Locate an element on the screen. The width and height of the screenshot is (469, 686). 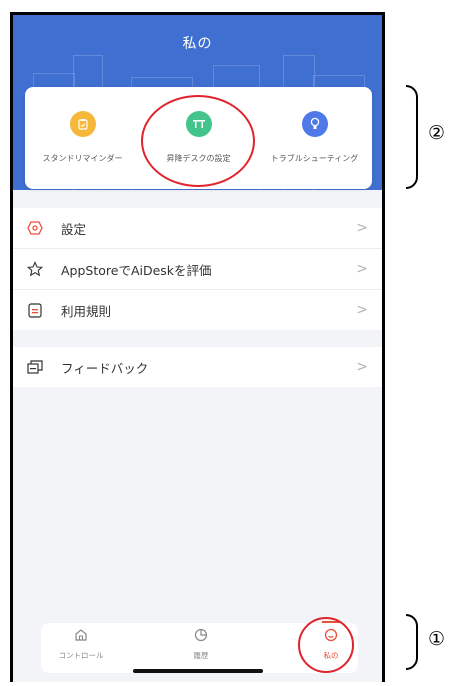
feature-label: トラブルシューティング is located at coordinates (314, 158).